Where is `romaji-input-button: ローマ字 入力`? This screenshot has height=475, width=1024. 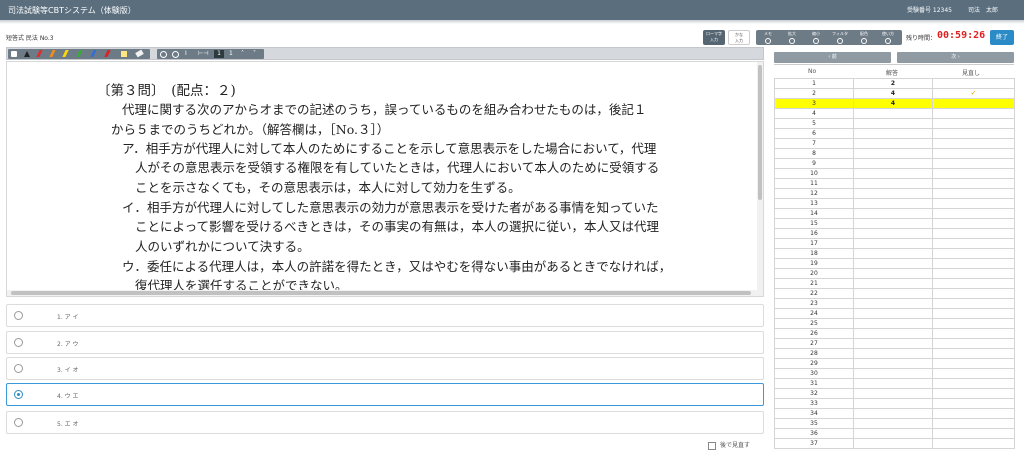
romaji-input-button: ローマ字 入力 is located at coordinates (714, 37).